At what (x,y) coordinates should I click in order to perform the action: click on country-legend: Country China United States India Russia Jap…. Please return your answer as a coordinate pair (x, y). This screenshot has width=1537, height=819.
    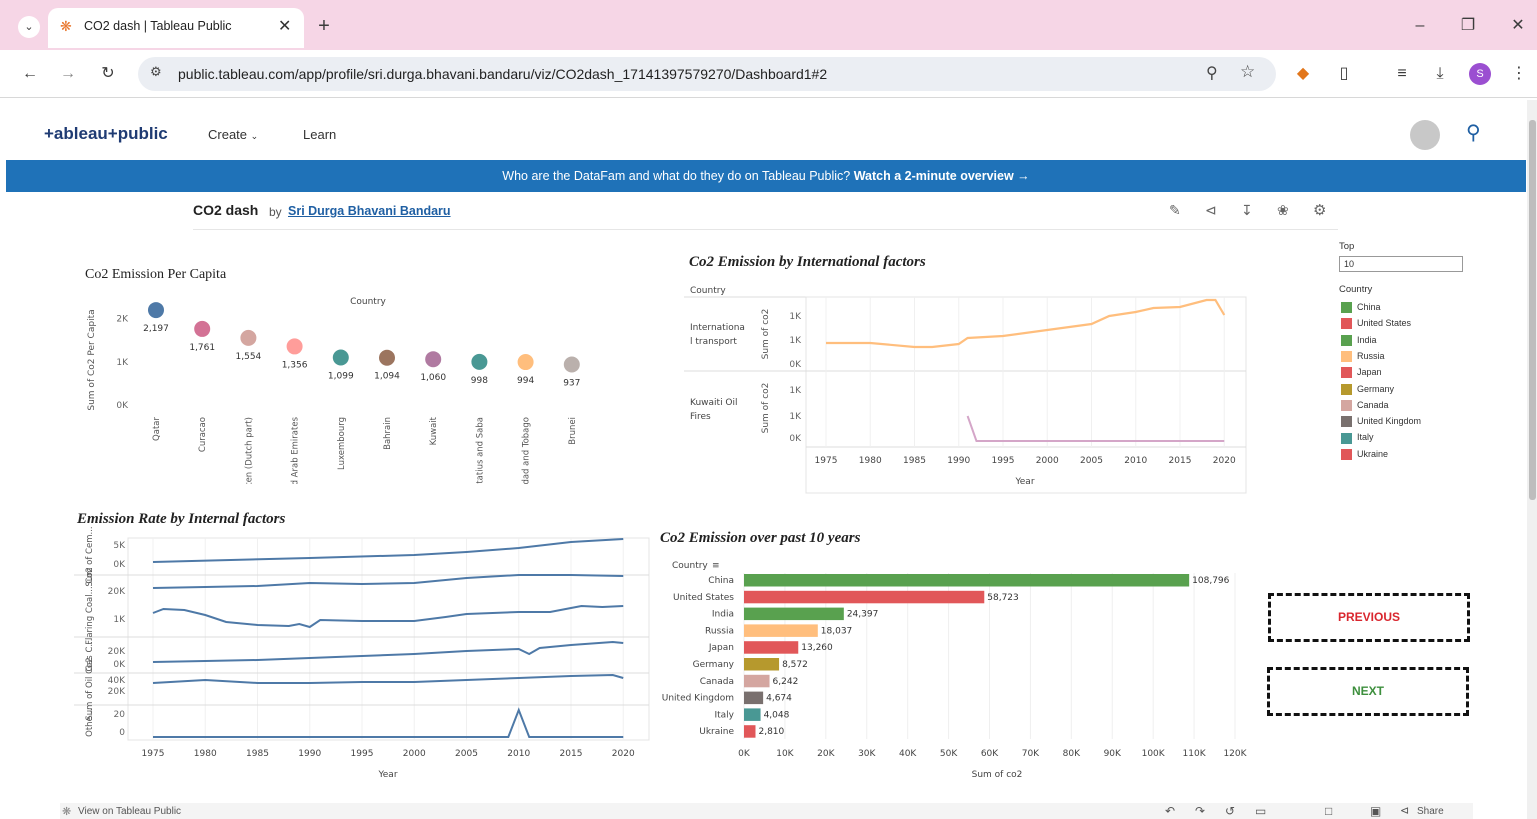
    Looking at the image, I should click on (1404, 374).